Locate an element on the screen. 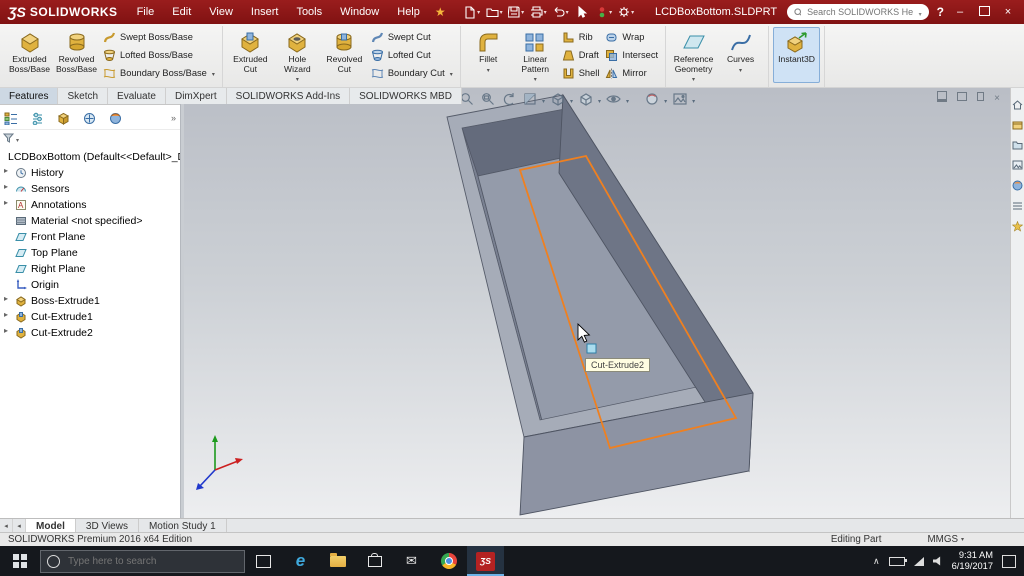 The width and height of the screenshot is (1024, 576). print-icon is located at coordinates (538, 12).